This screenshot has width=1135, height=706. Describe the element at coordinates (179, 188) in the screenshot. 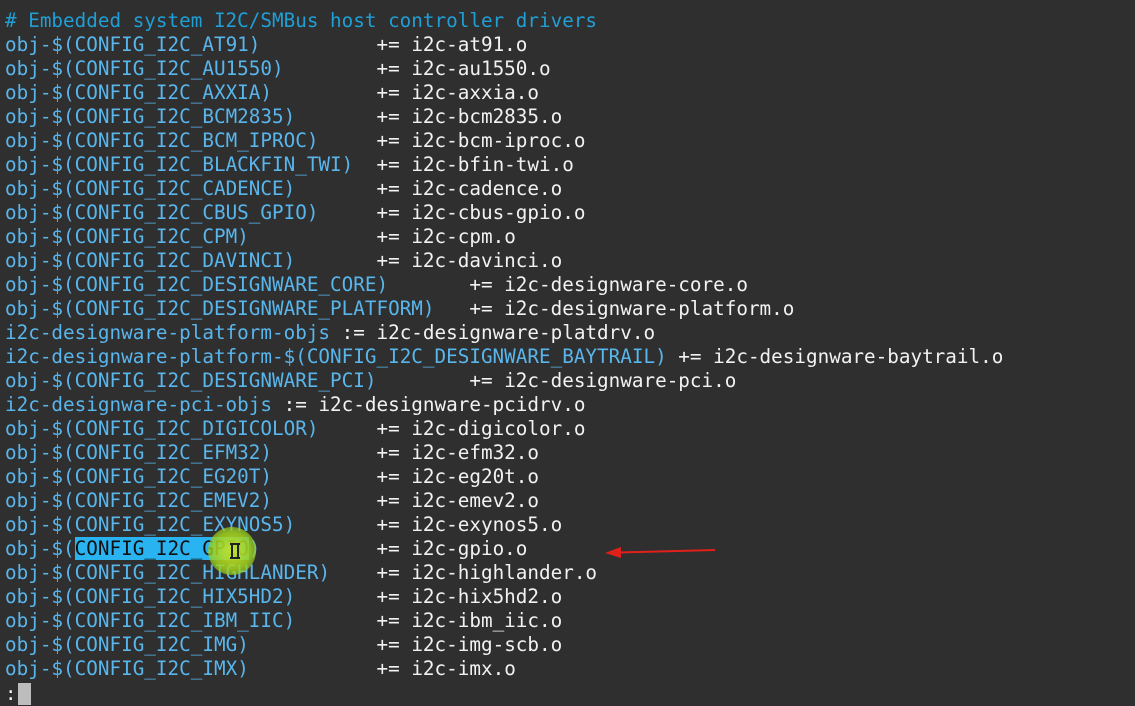

I see `config-variable: CONFIG_I2C_CADENCE` at that location.